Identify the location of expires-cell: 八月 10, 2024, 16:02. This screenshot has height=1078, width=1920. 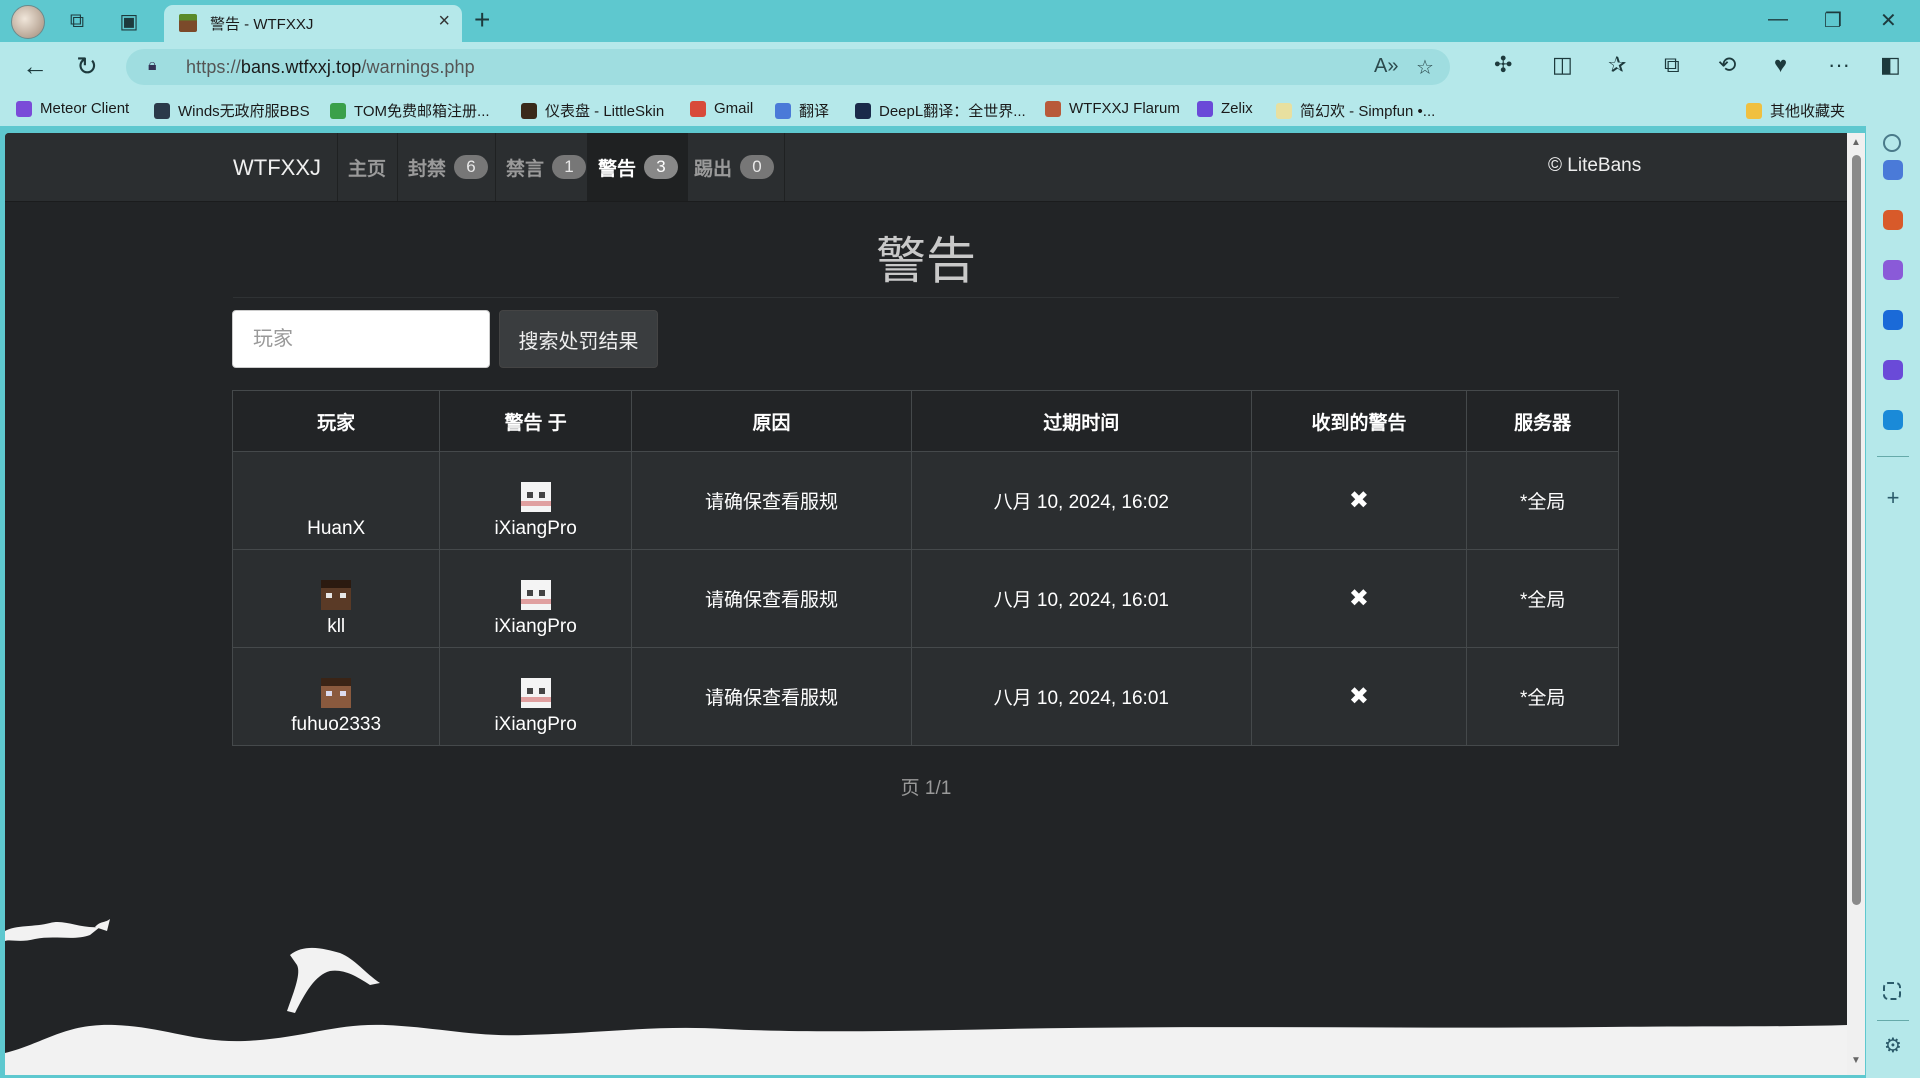
(1081, 500).